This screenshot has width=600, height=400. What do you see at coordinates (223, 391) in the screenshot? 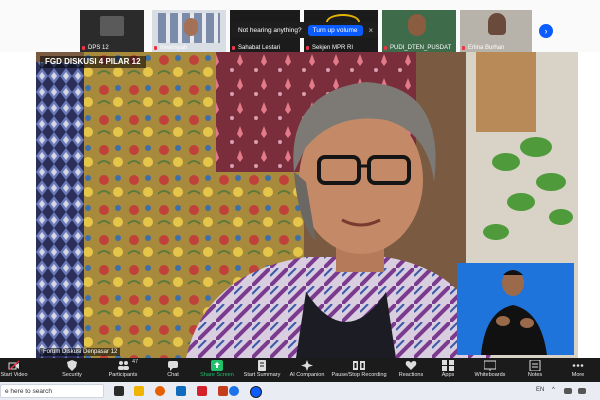
I see `office-icon` at bounding box center [223, 391].